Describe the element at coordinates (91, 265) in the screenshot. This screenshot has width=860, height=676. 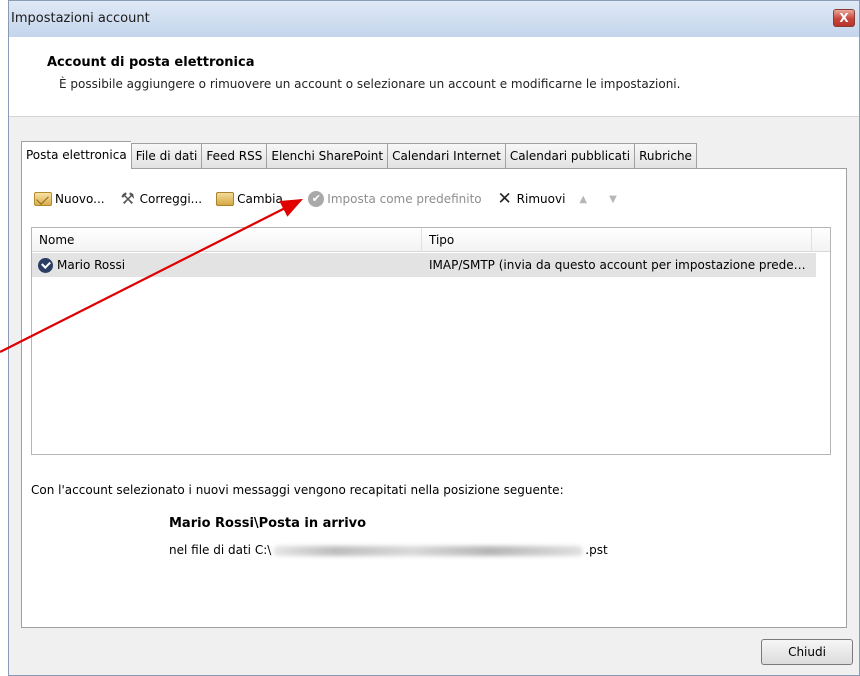
I see `account-name: Mario Rossi` at that location.